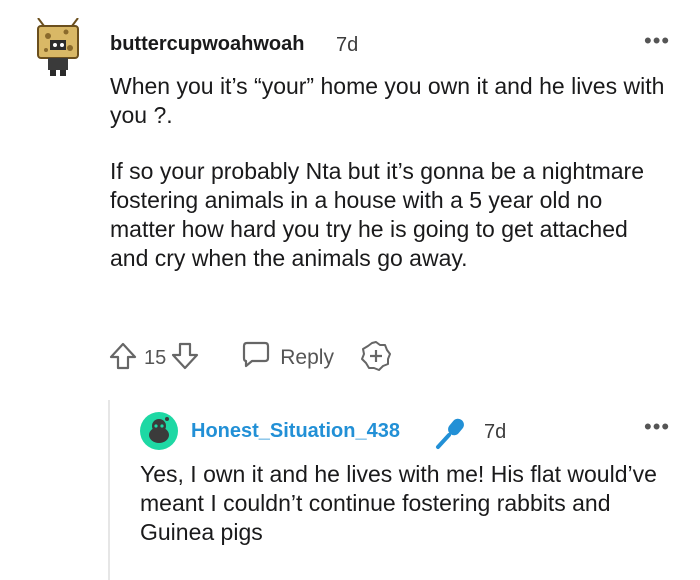 Image resolution: width=700 pixels, height=580 pixels. I want to click on avatar, so click(60, 46).